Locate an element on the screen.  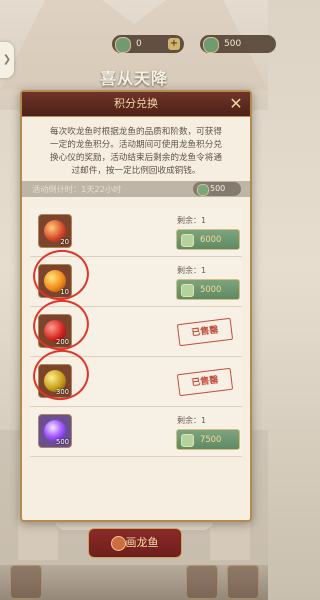
reward-remaining-5: 剩余：1 is located at coordinates (192, 420).